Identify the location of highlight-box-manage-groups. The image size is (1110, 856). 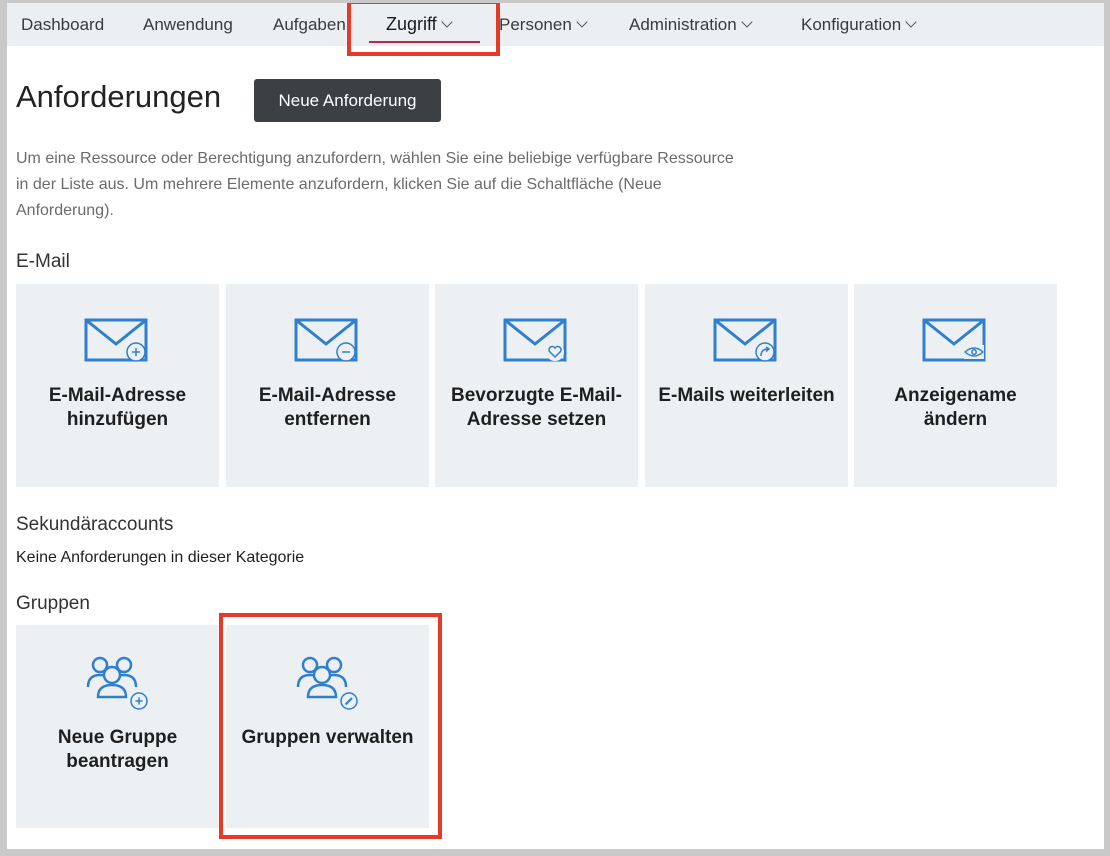
(330, 726).